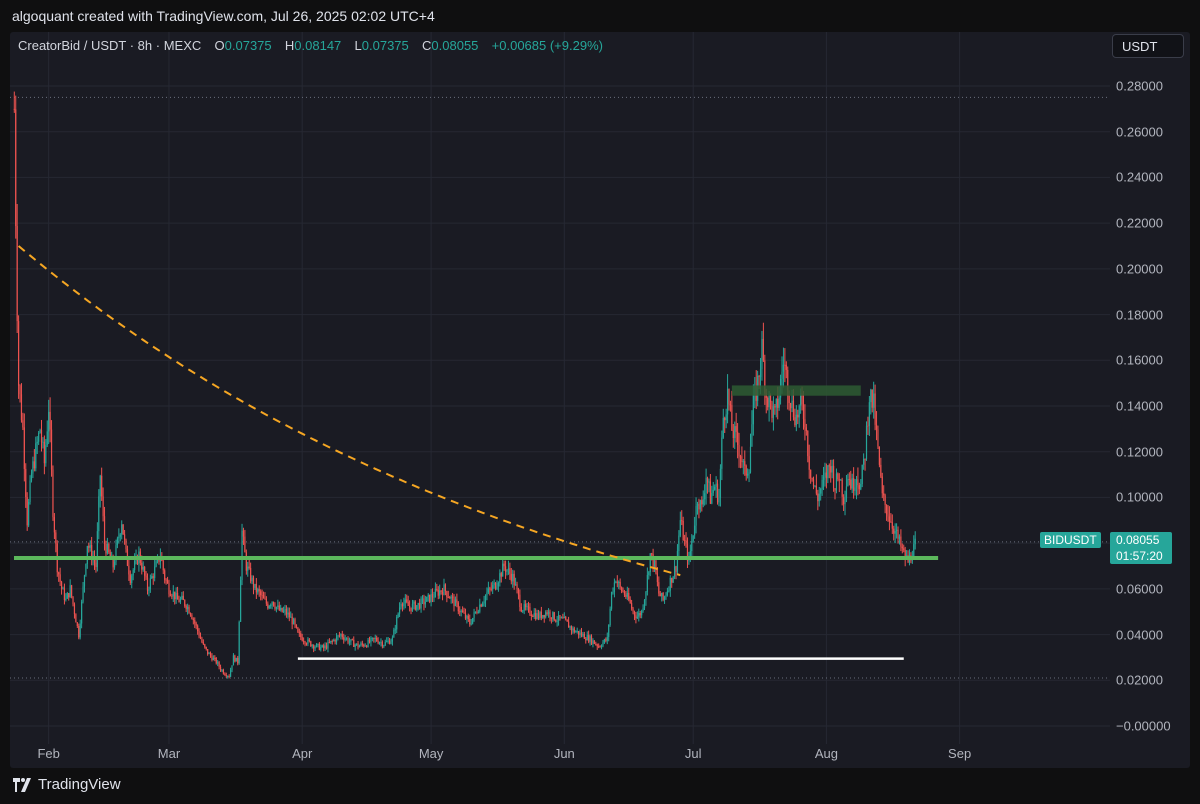  Describe the element at coordinates (219, 45) in the screenshot. I see `open-label: O` at that location.